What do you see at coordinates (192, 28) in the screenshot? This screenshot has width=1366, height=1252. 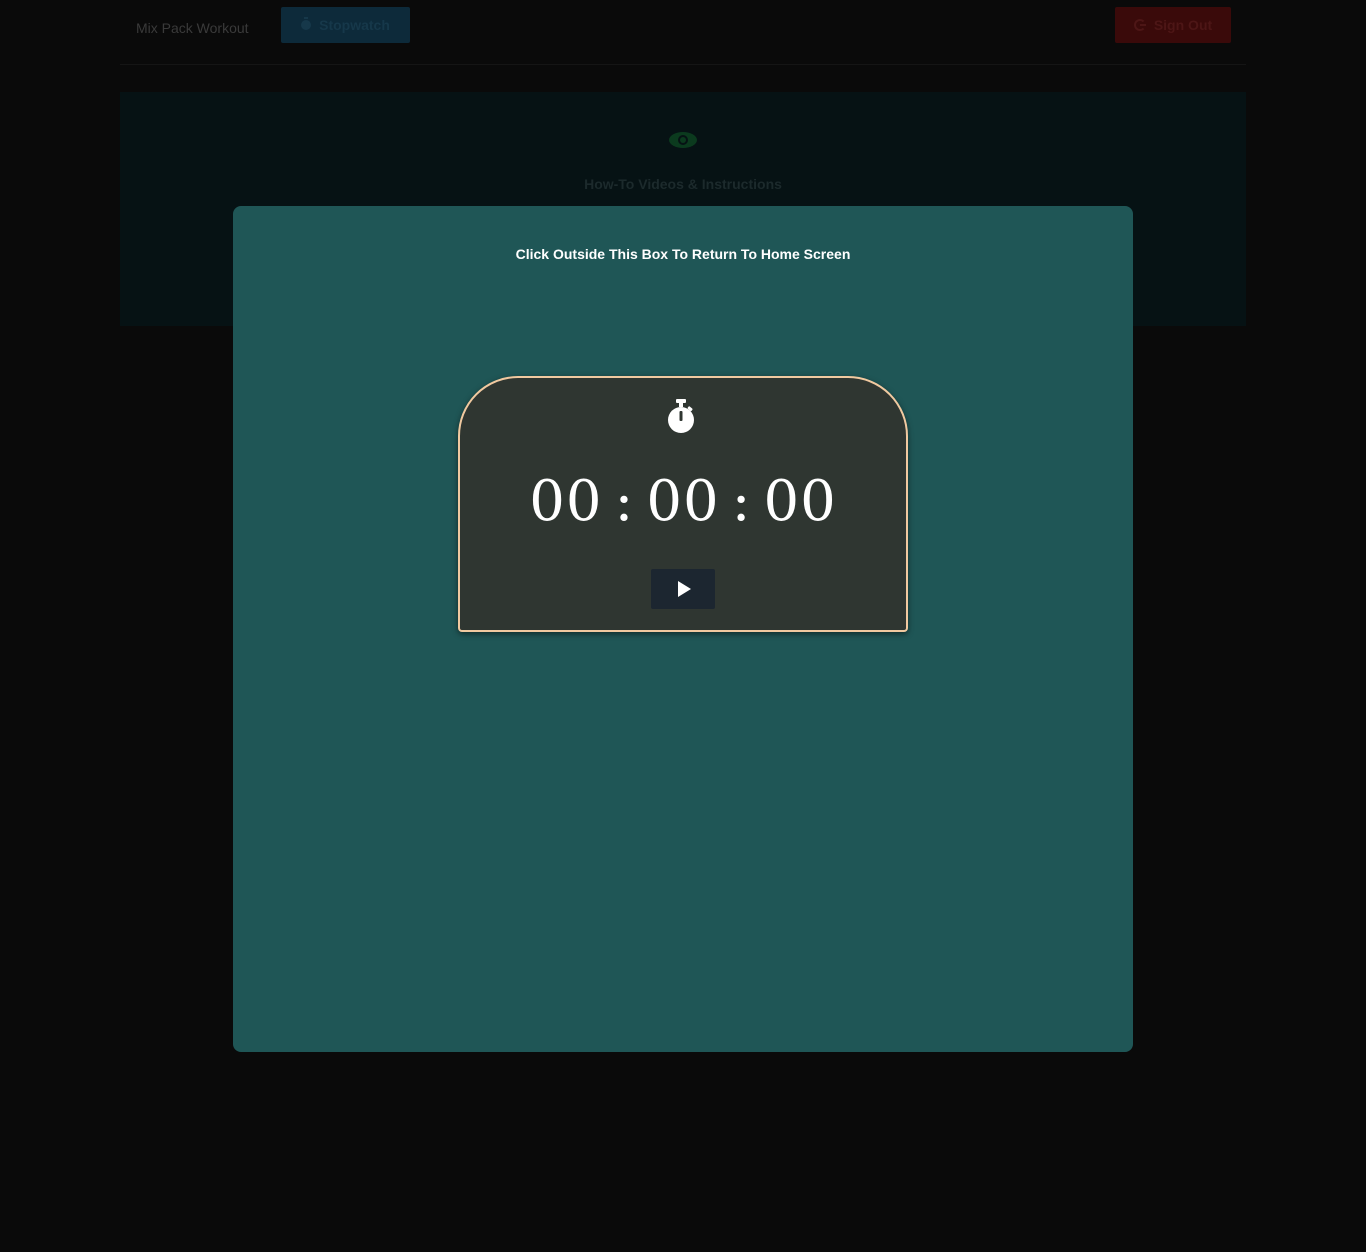 I see `brand-link: Mix Pack Workout` at bounding box center [192, 28].